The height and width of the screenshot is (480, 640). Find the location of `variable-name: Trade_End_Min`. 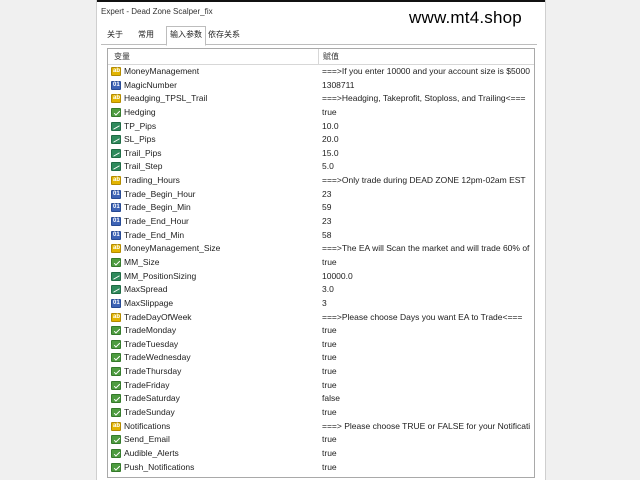

variable-name: Trade_End_Min is located at coordinates (154, 234).